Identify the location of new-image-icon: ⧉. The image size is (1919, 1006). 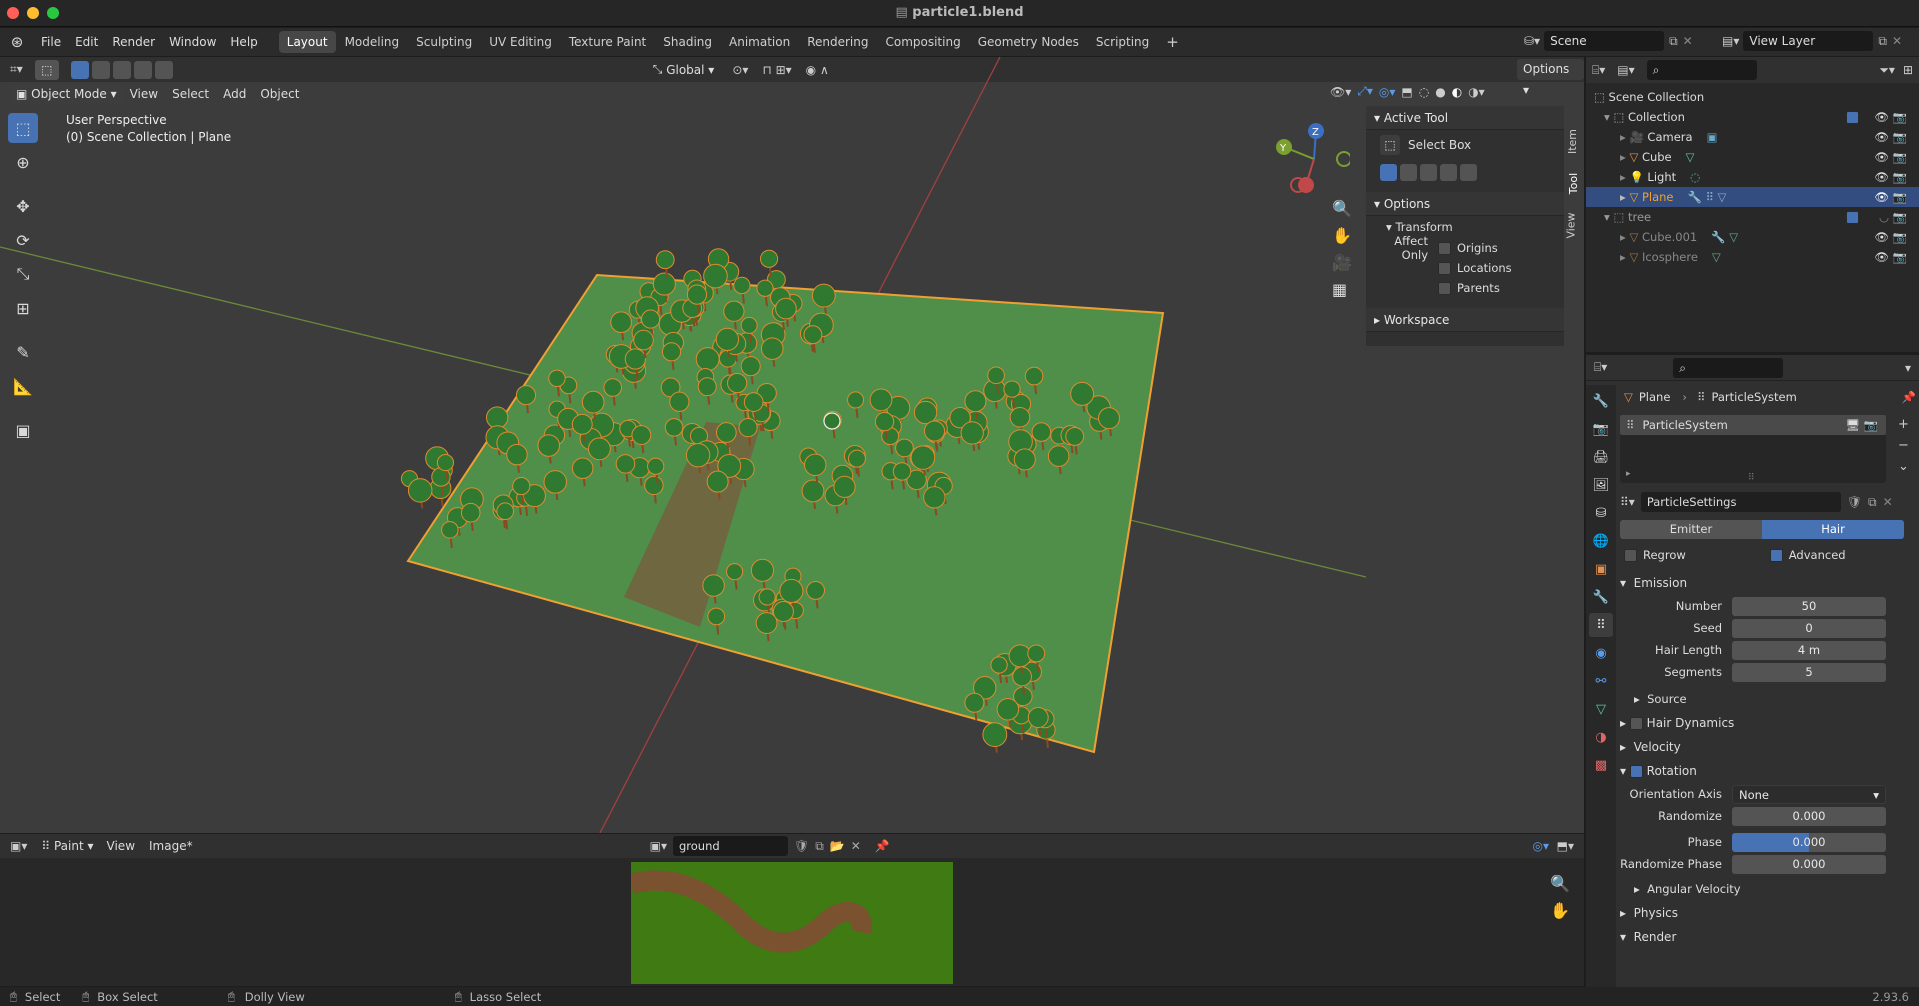
(819, 846).